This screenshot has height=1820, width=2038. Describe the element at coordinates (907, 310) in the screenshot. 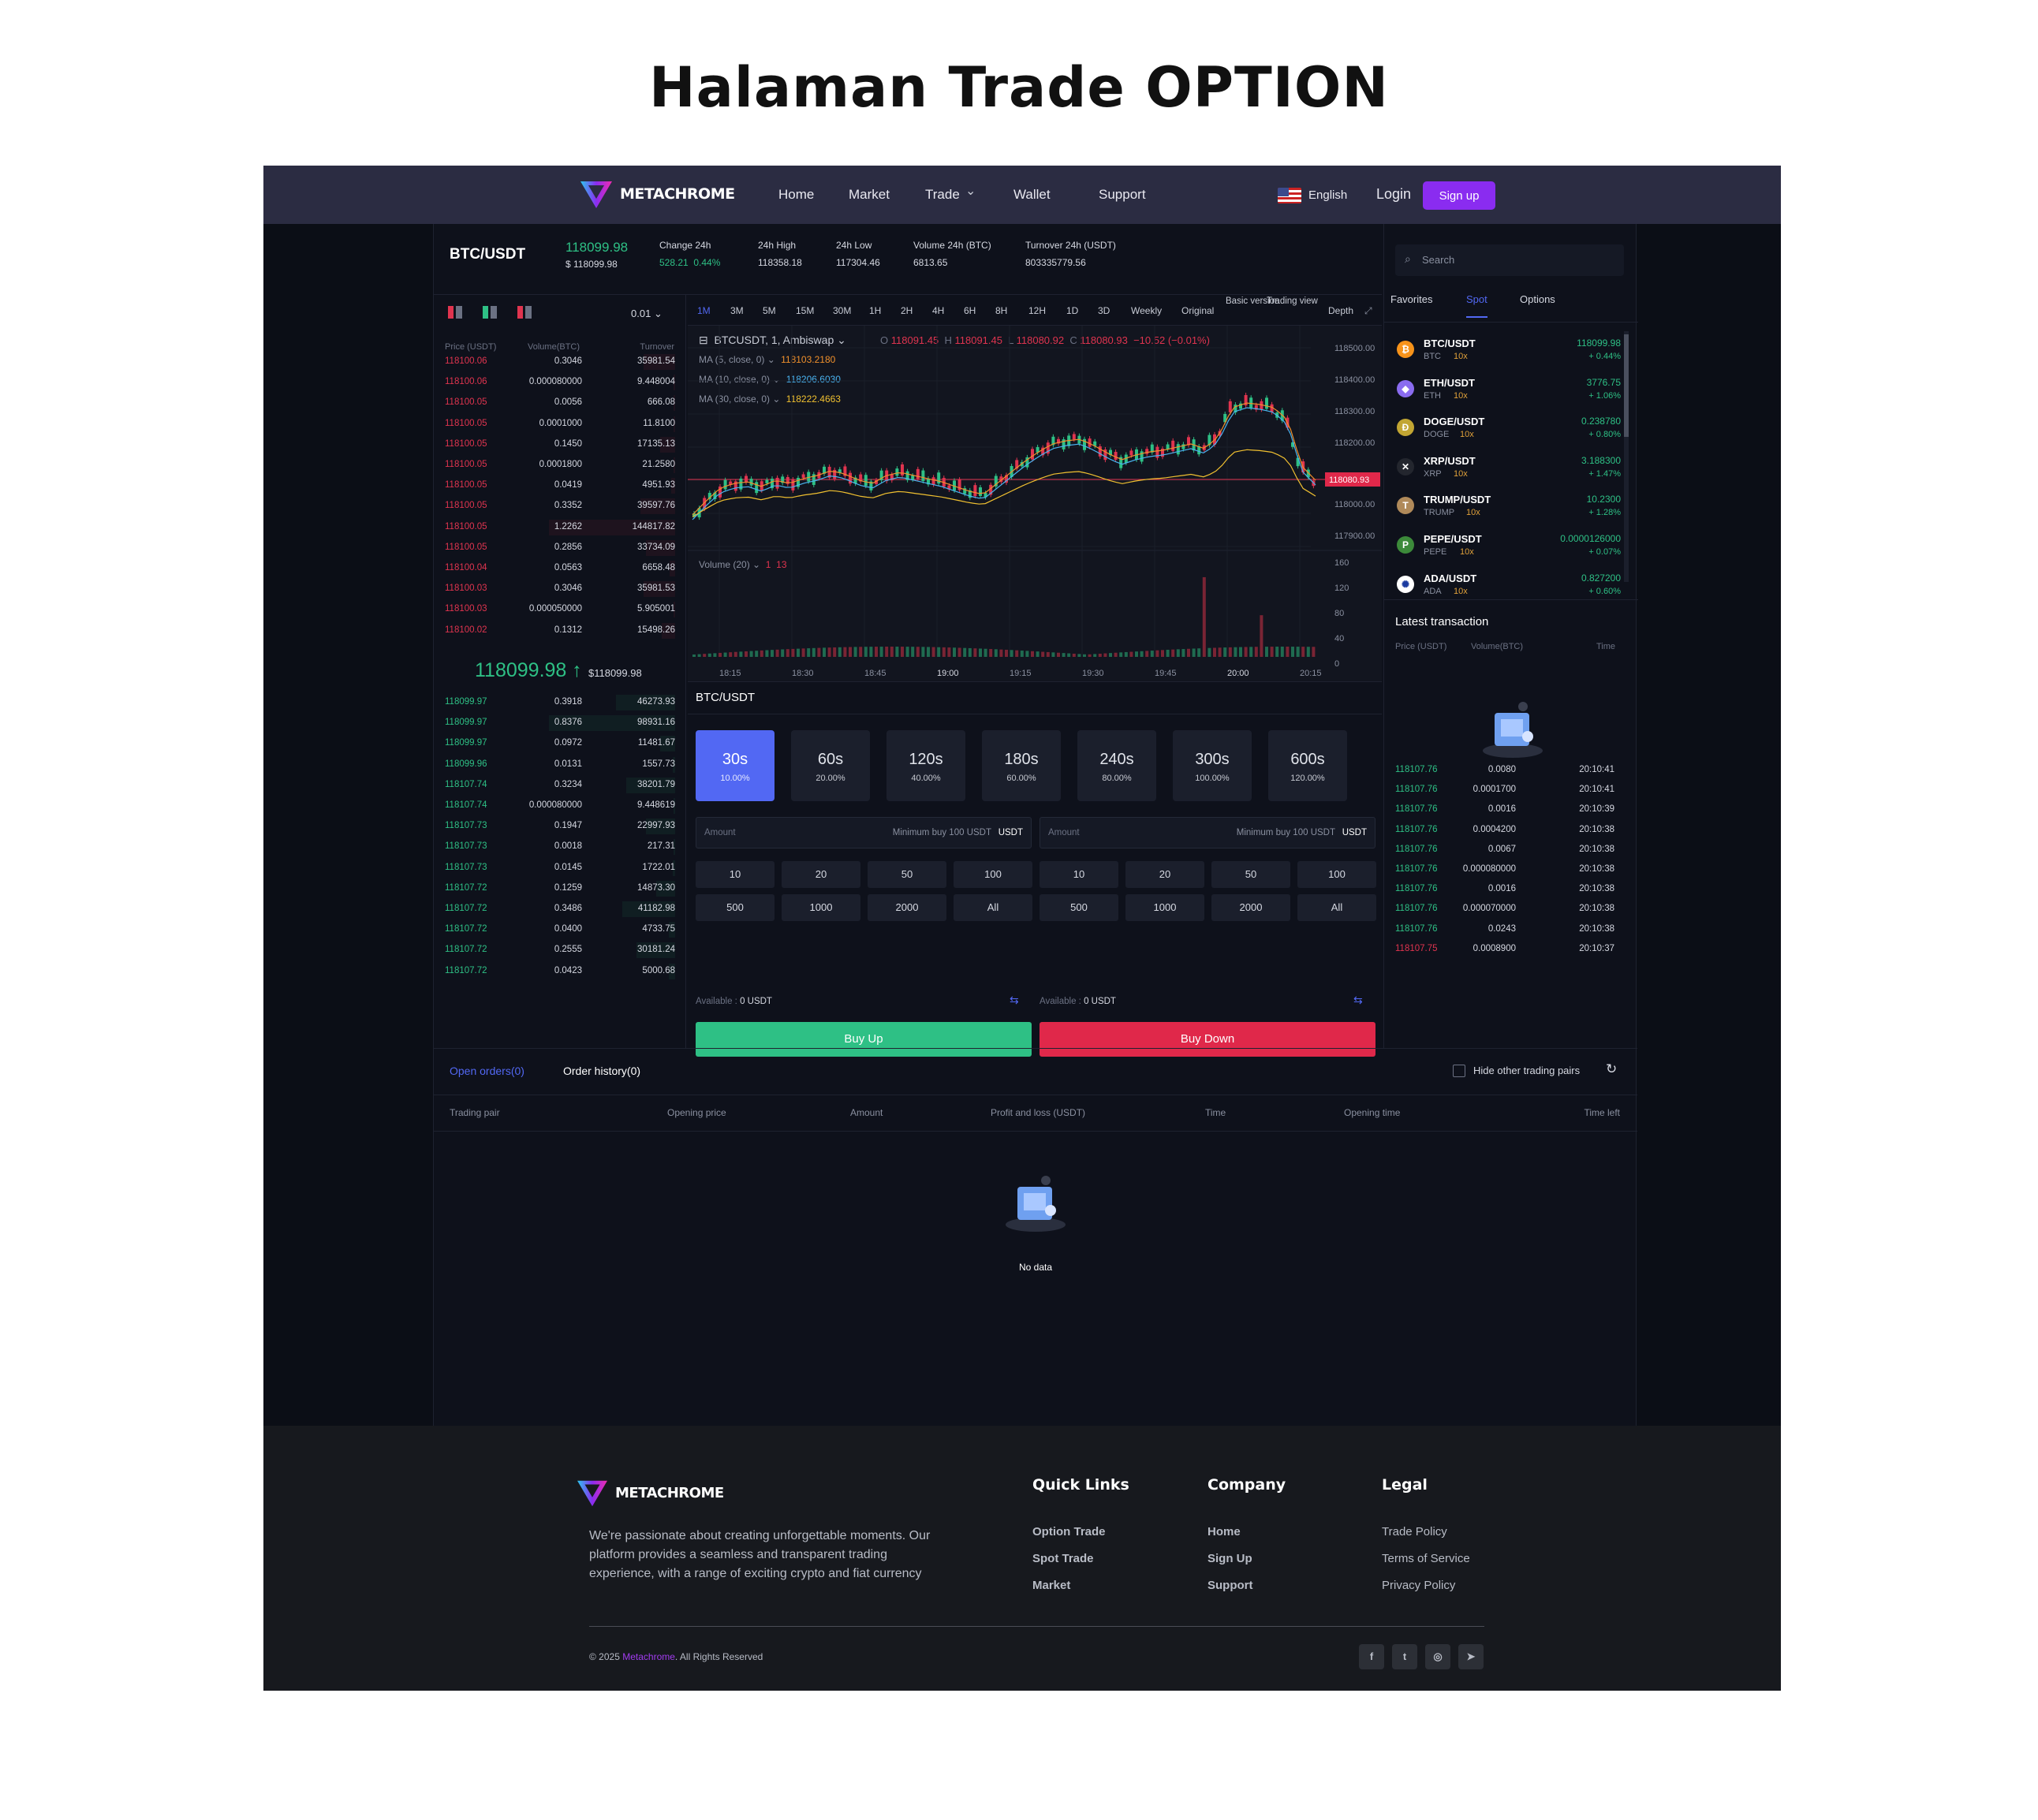

I see `timeframe-2h: 2H` at that location.